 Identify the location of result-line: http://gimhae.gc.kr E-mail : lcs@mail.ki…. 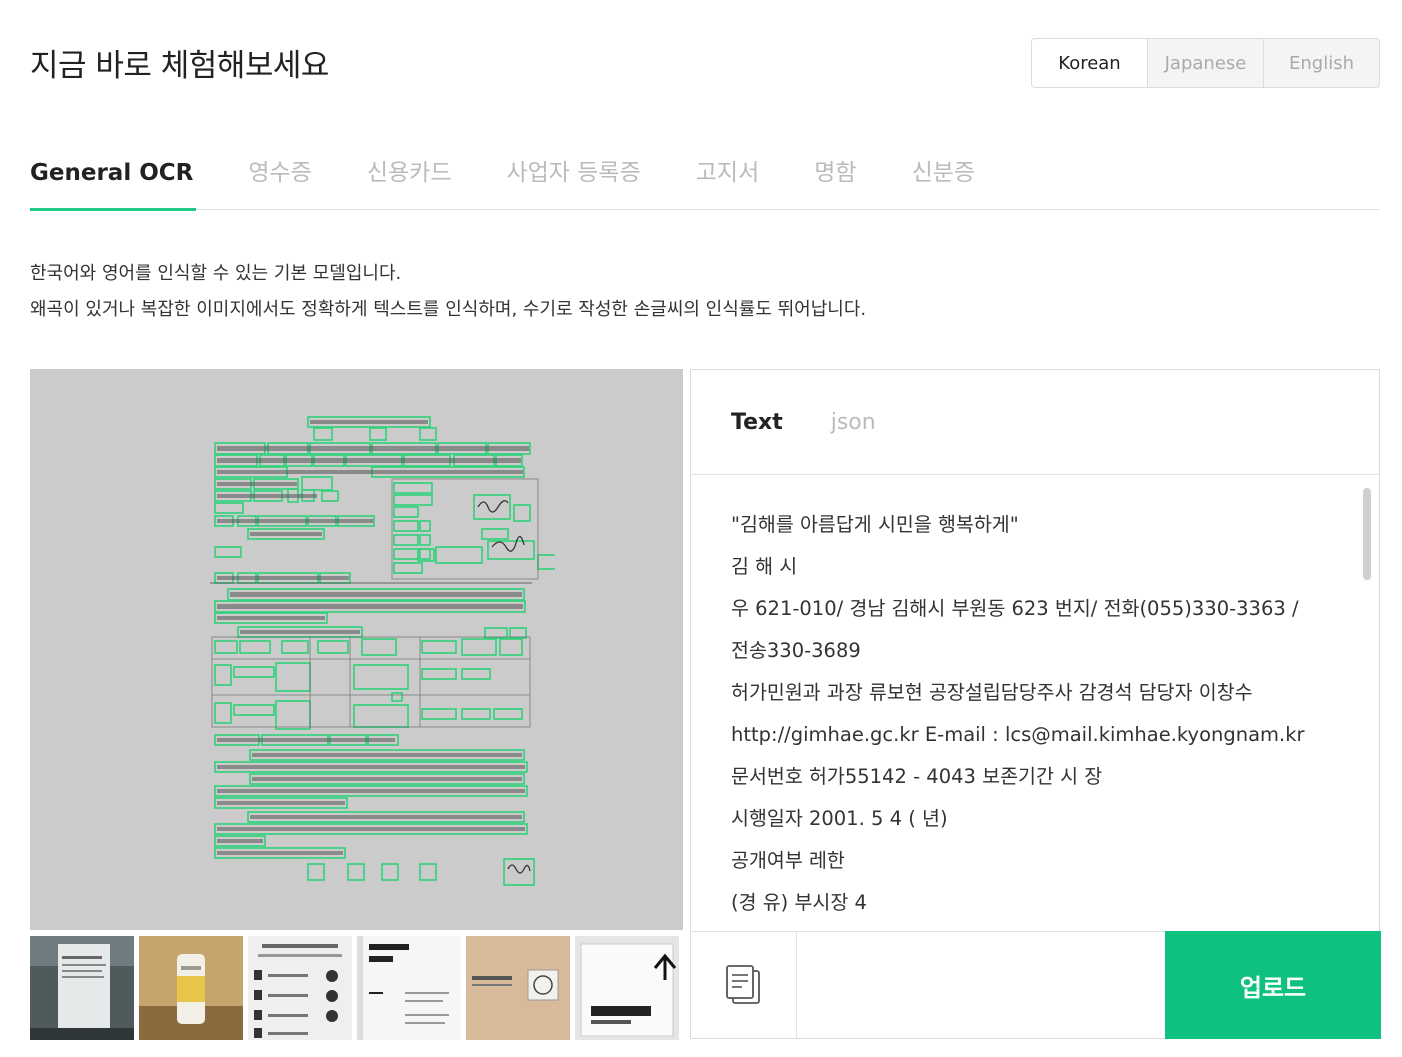
(1018, 734).